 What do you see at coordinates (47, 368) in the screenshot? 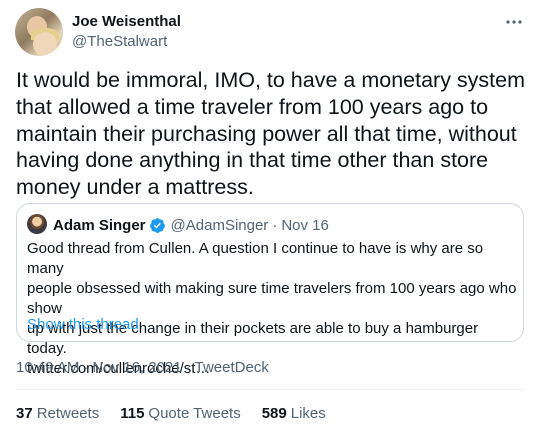
I see `tweet-time: 10:49 AM` at bounding box center [47, 368].